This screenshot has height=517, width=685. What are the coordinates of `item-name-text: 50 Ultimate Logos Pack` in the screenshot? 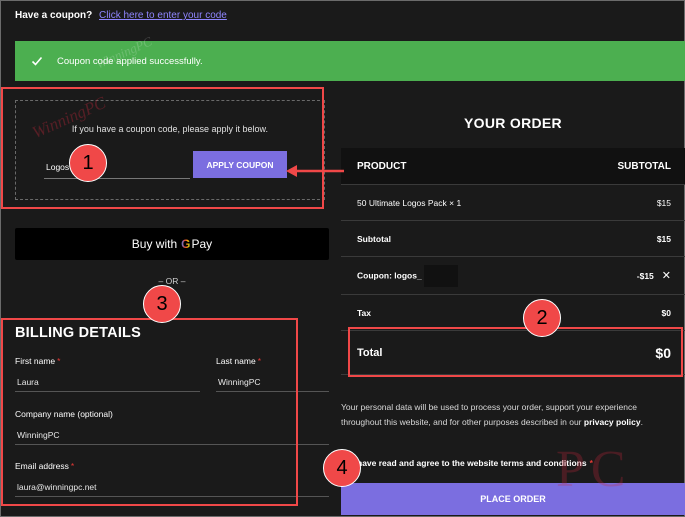 It's located at (402, 202).